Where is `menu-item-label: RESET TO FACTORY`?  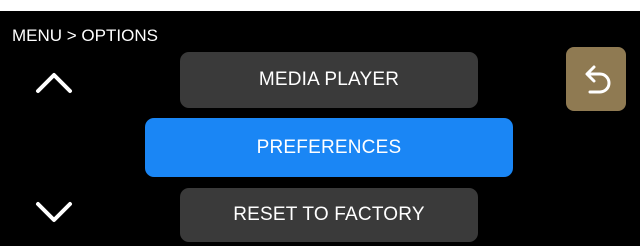
menu-item-label: RESET TO FACTORY is located at coordinates (329, 214).